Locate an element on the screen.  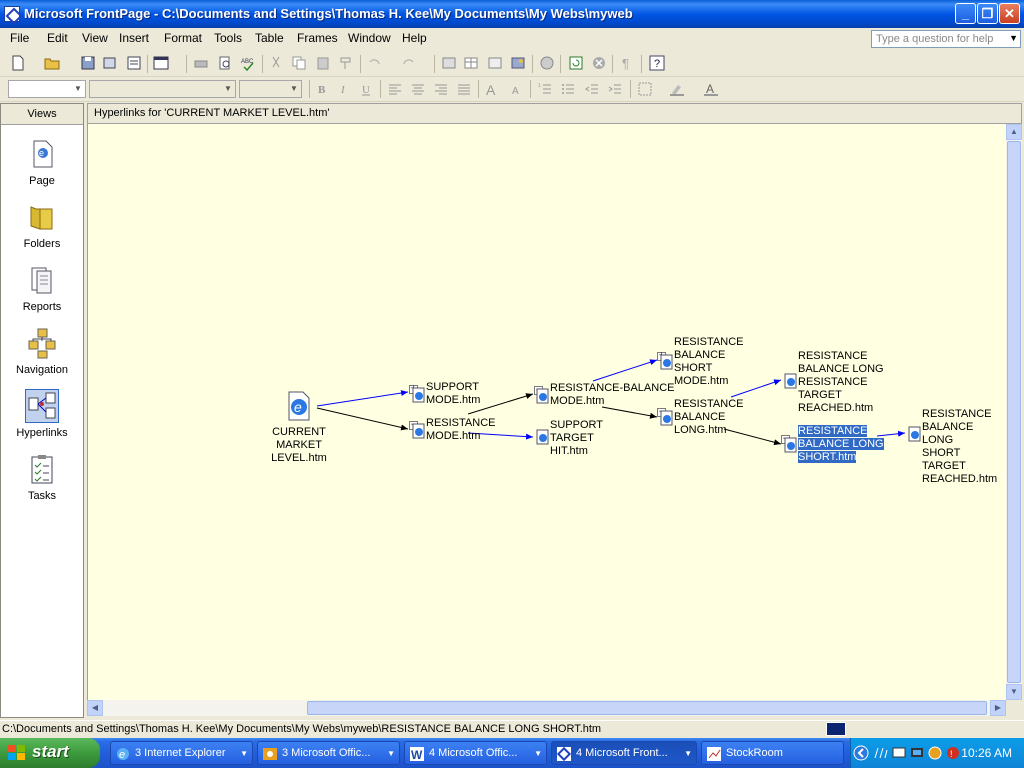
menu-table: Table is located at coordinates (269, 38).